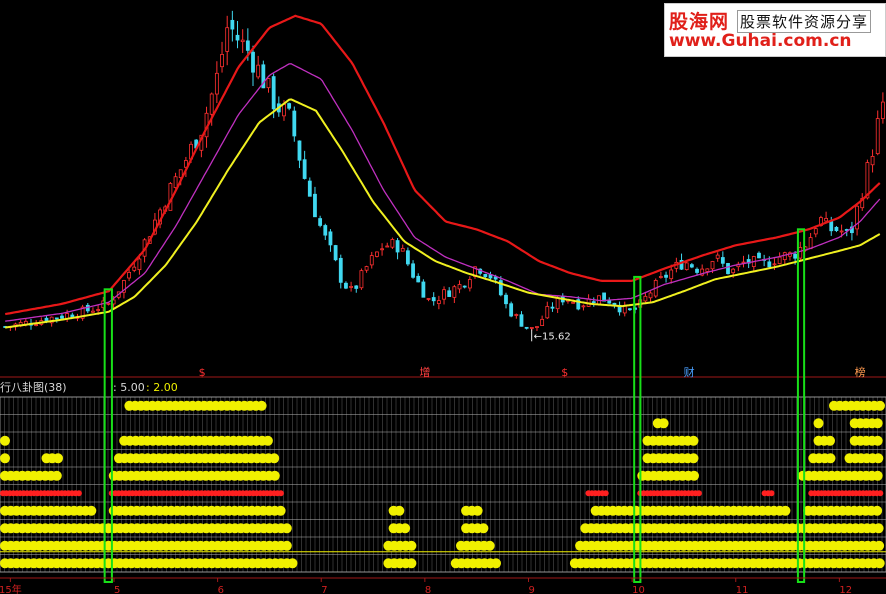  I want to click on logo-url: www.Guhai.com.cn, so click(760, 41).